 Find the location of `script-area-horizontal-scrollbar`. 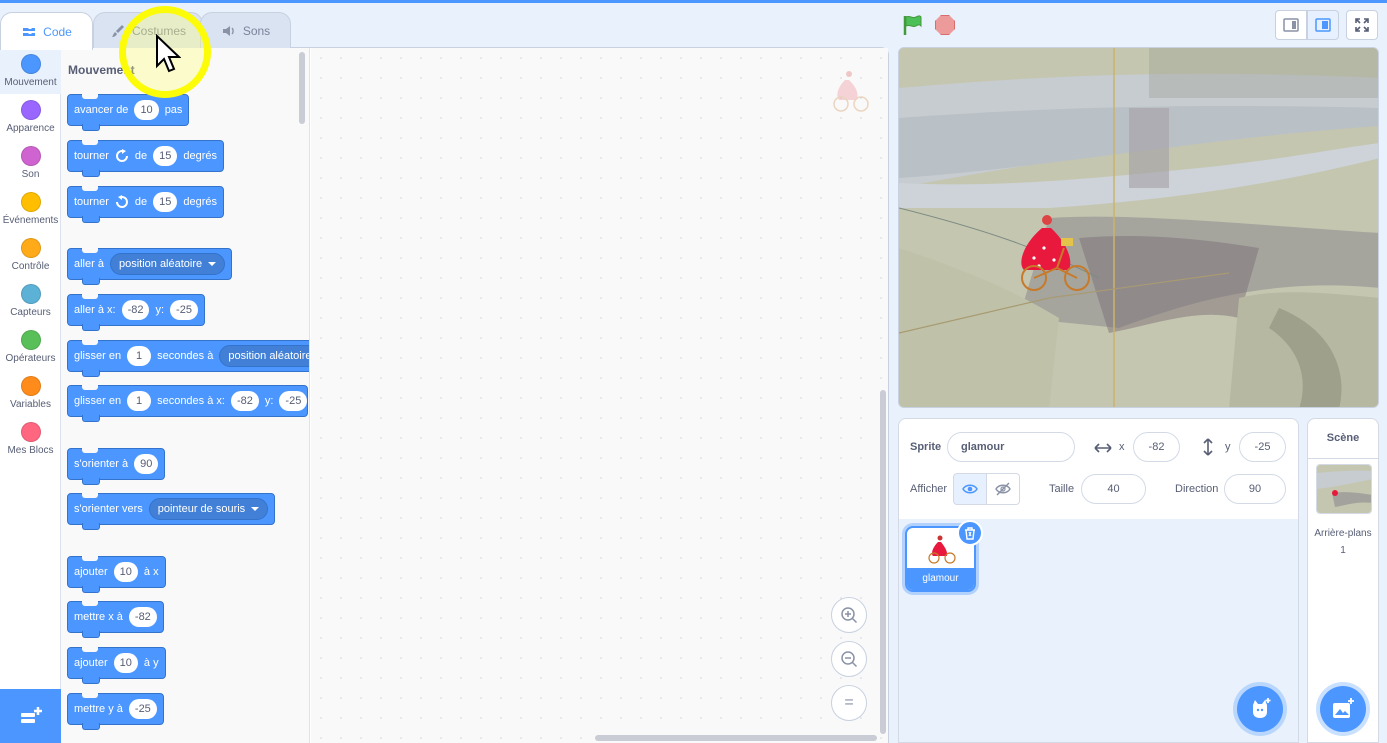

script-area-horizontal-scrollbar is located at coordinates (736, 738).